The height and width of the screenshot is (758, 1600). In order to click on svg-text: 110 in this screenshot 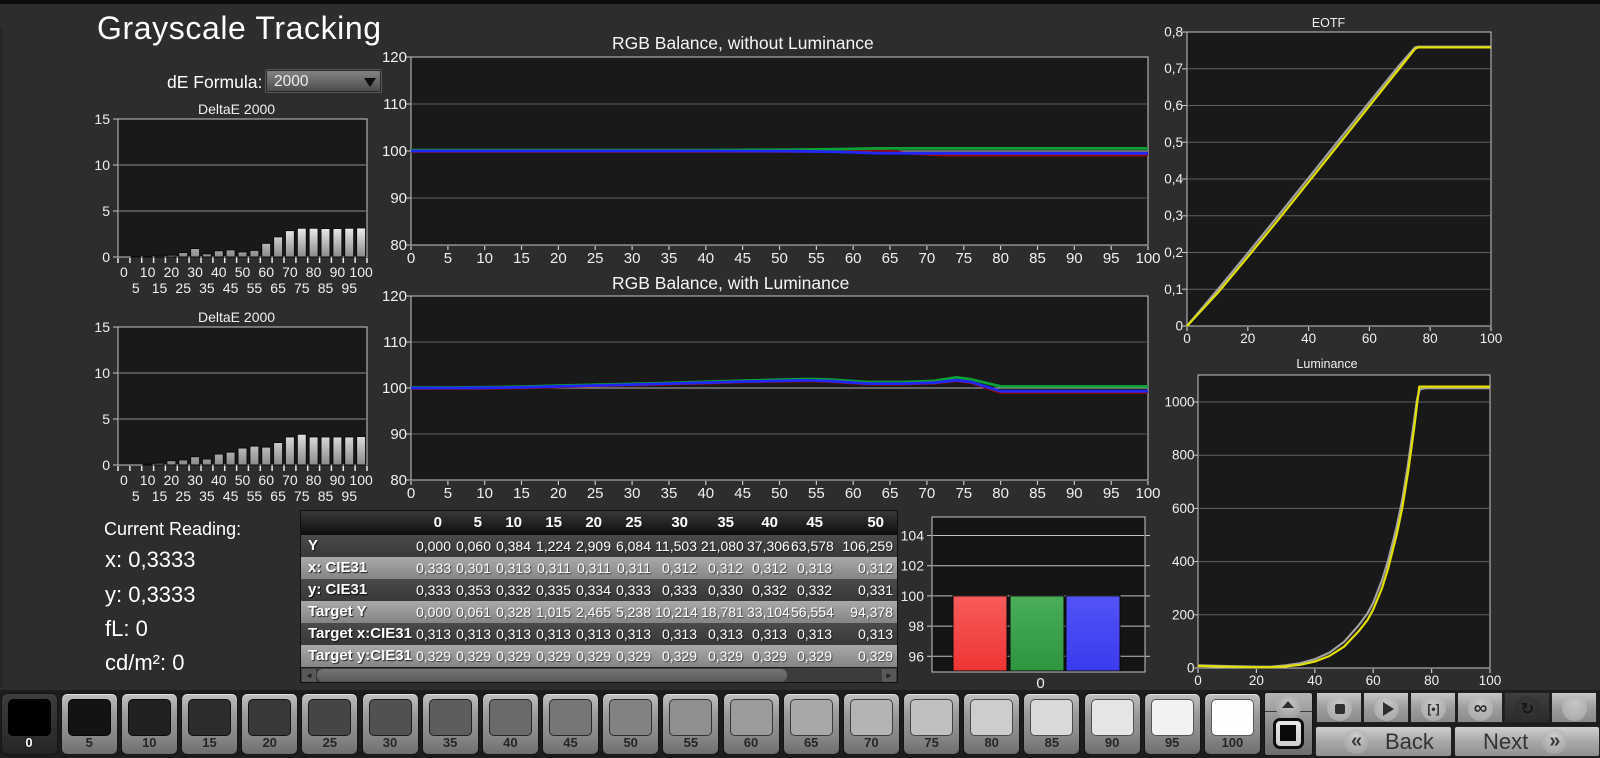, I will do `click(395, 104)`.